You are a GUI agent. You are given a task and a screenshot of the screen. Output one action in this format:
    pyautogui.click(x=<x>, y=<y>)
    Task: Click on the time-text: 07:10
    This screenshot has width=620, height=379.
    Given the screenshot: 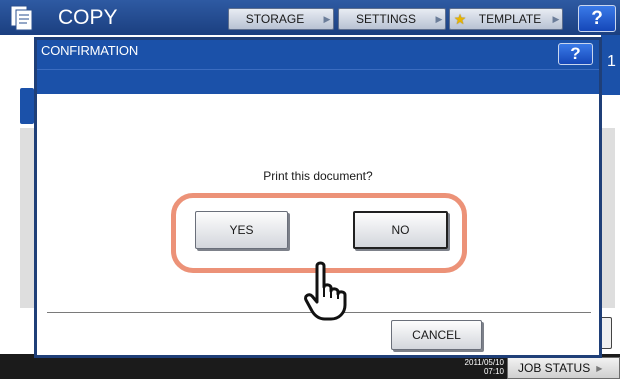 What is the action you would take?
    pyautogui.click(x=493, y=371)
    